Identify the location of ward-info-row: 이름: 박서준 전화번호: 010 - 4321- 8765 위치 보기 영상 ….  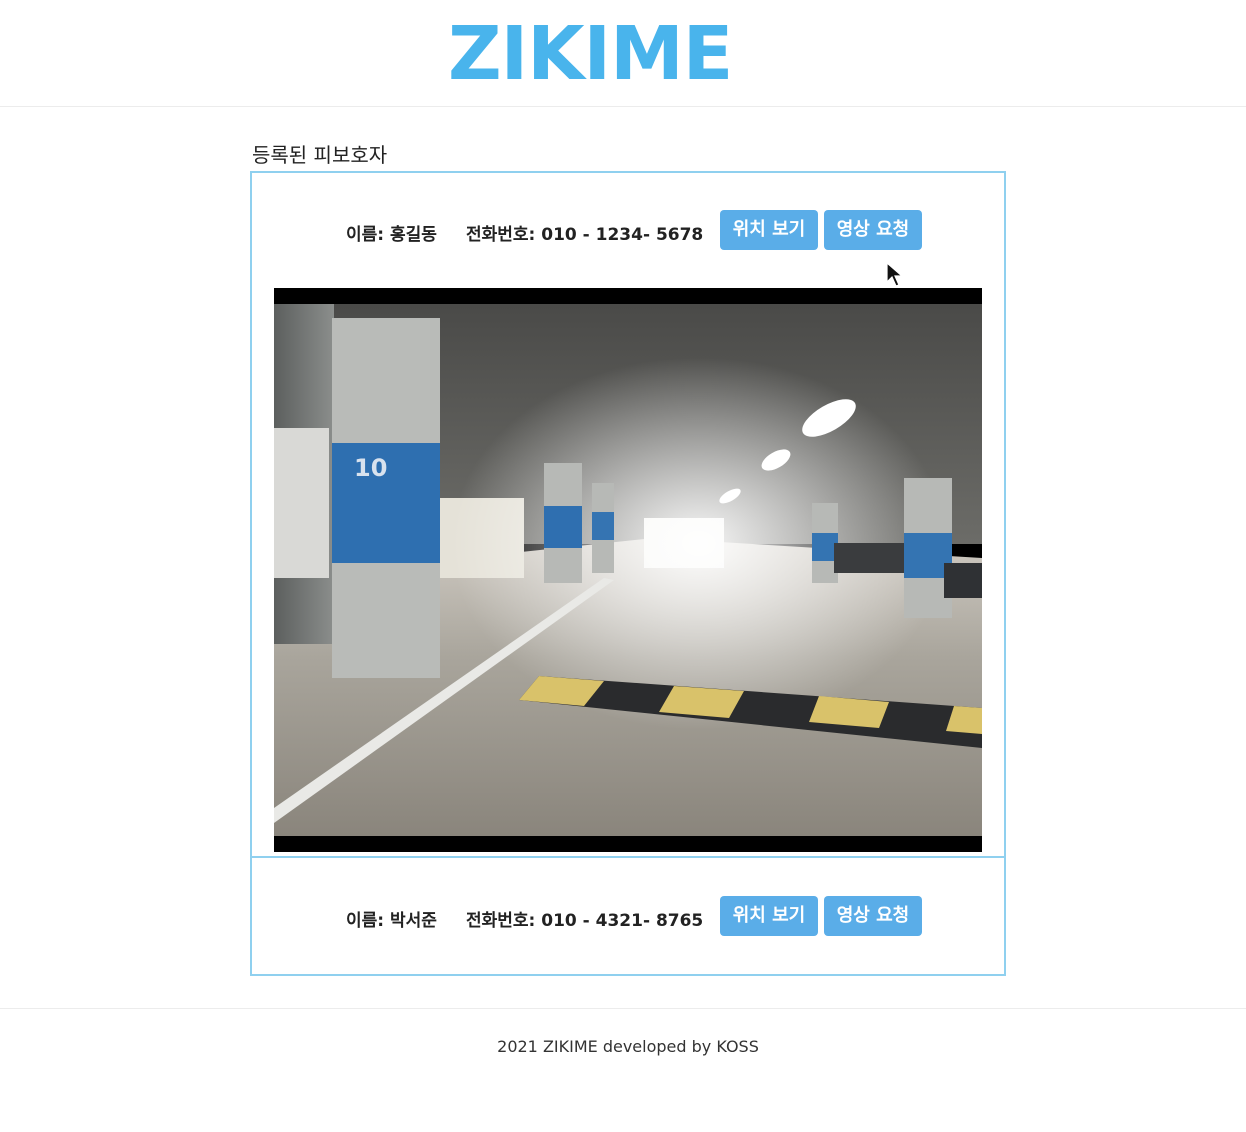
(628, 916).